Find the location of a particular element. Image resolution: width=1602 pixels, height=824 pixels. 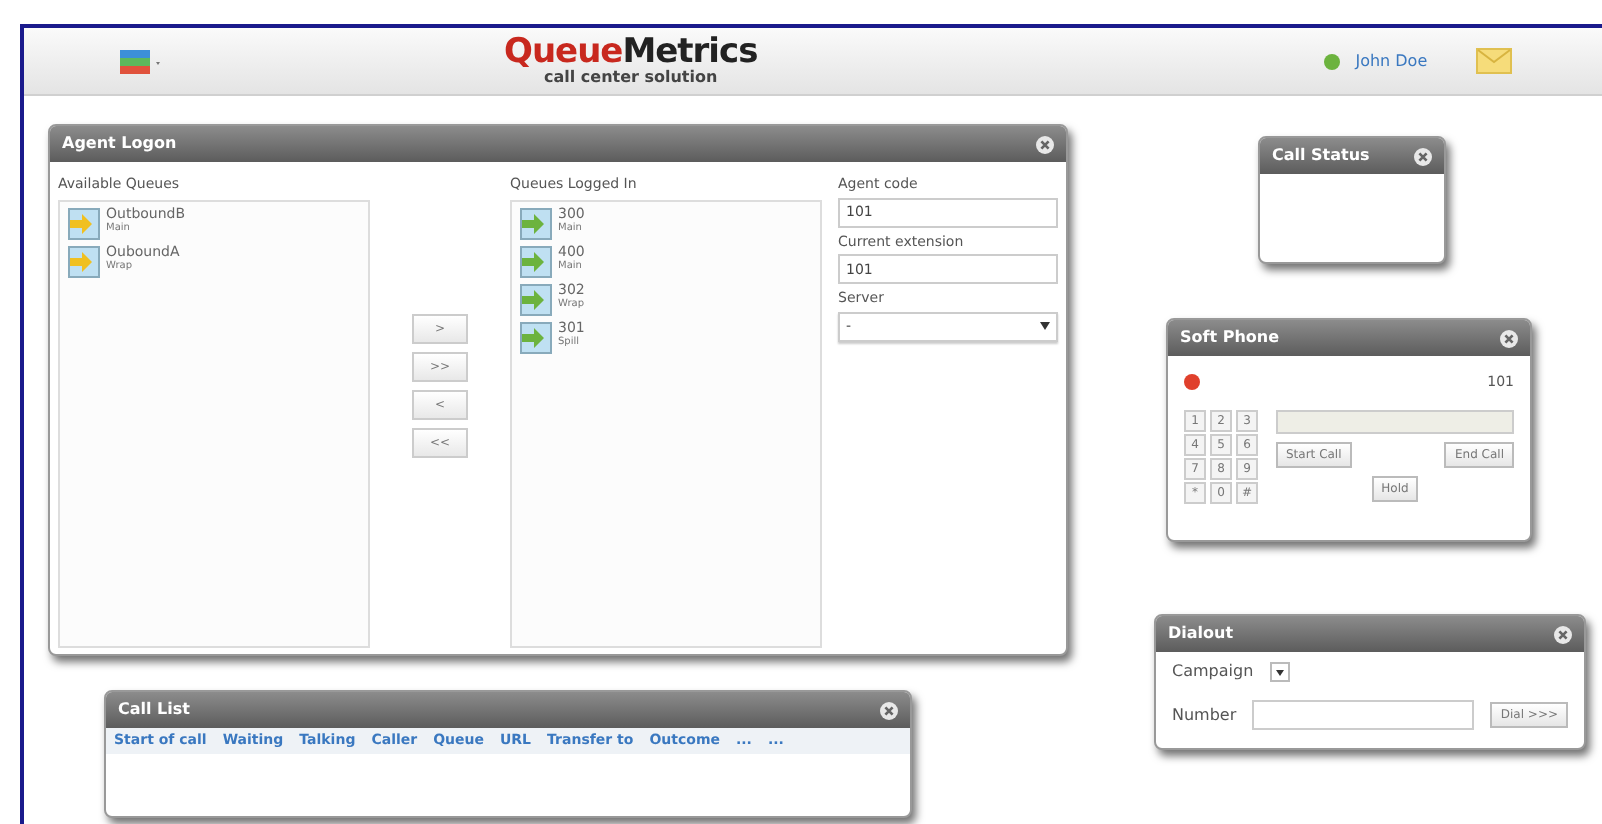

window-title: Agent Logon is located at coordinates (119, 144).